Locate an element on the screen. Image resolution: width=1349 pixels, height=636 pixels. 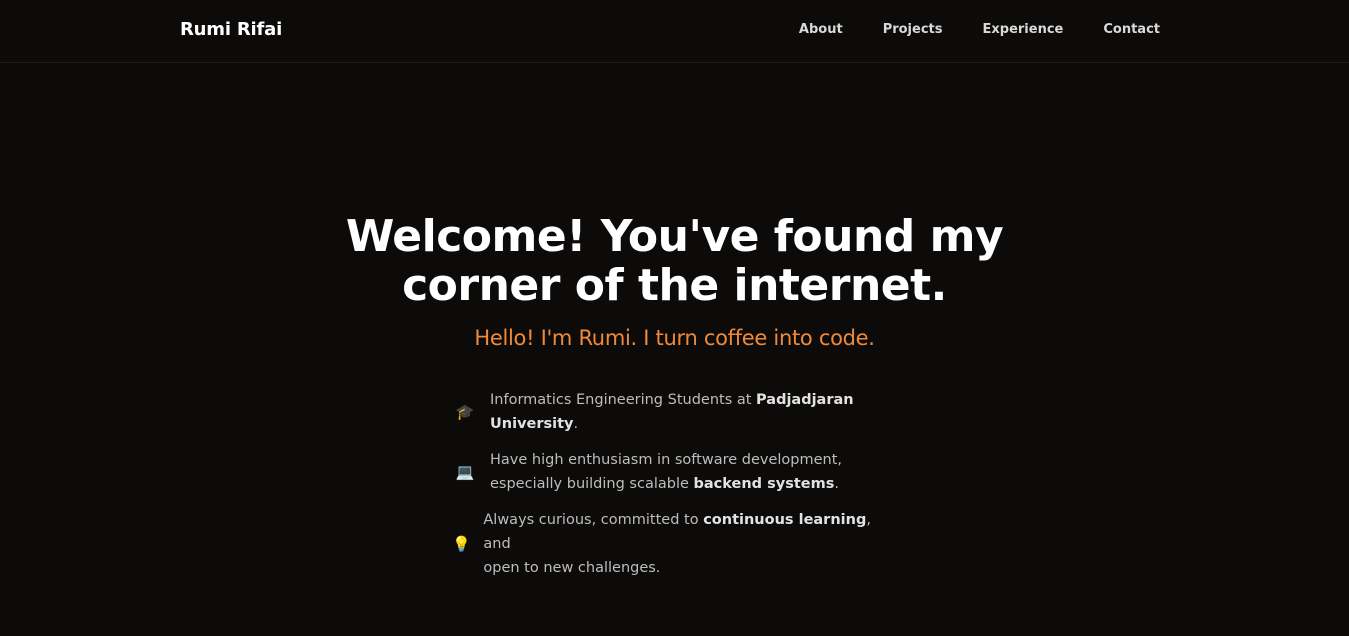
bullet-text-segment: Always curious, committed to is located at coordinates (593, 520).